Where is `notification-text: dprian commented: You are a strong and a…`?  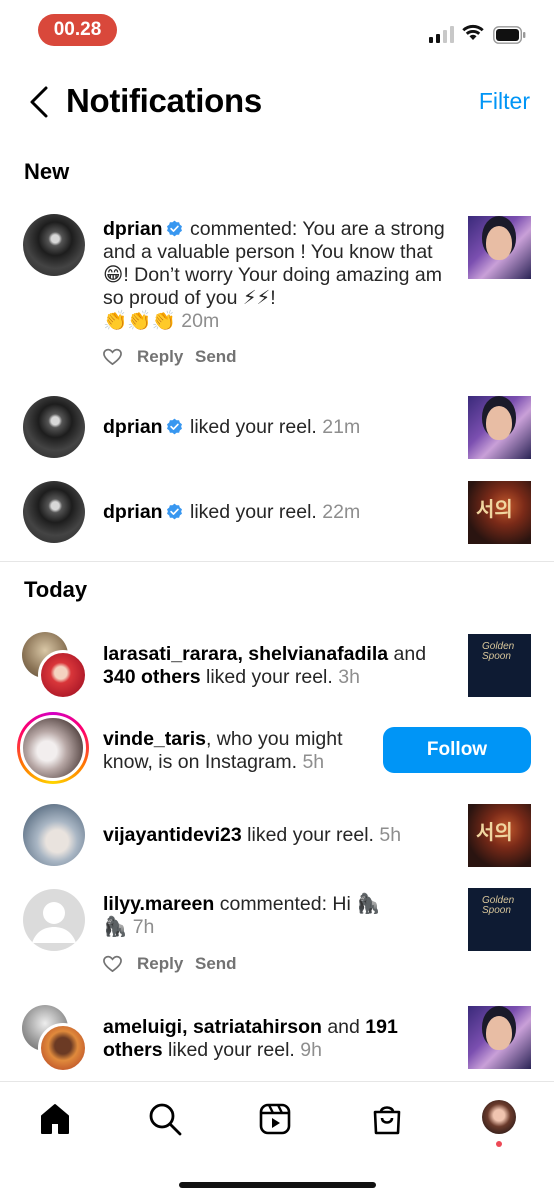
notification-text: dprian commented: You are a strong and a… is located at coordinates (280, 275).